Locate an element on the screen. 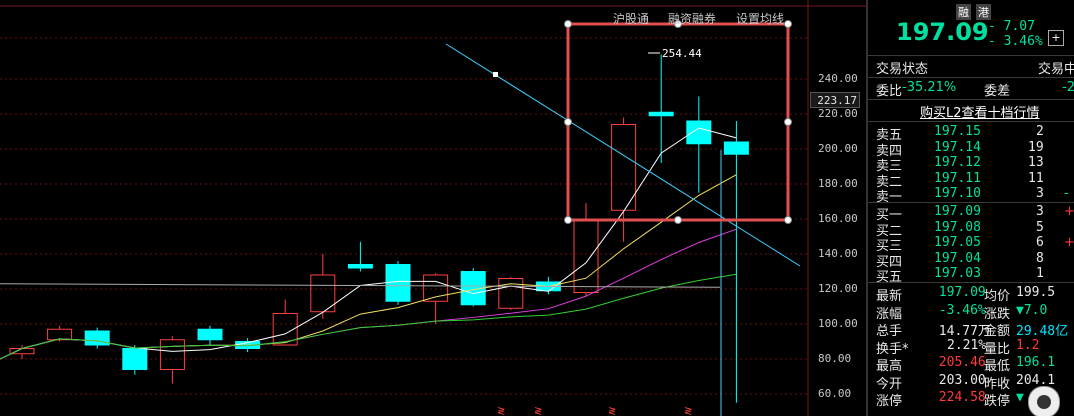 Image resolution: width=1074 pixels, height=416 pixels. bid-volume: 3 is located at coordinates (1040, 211).